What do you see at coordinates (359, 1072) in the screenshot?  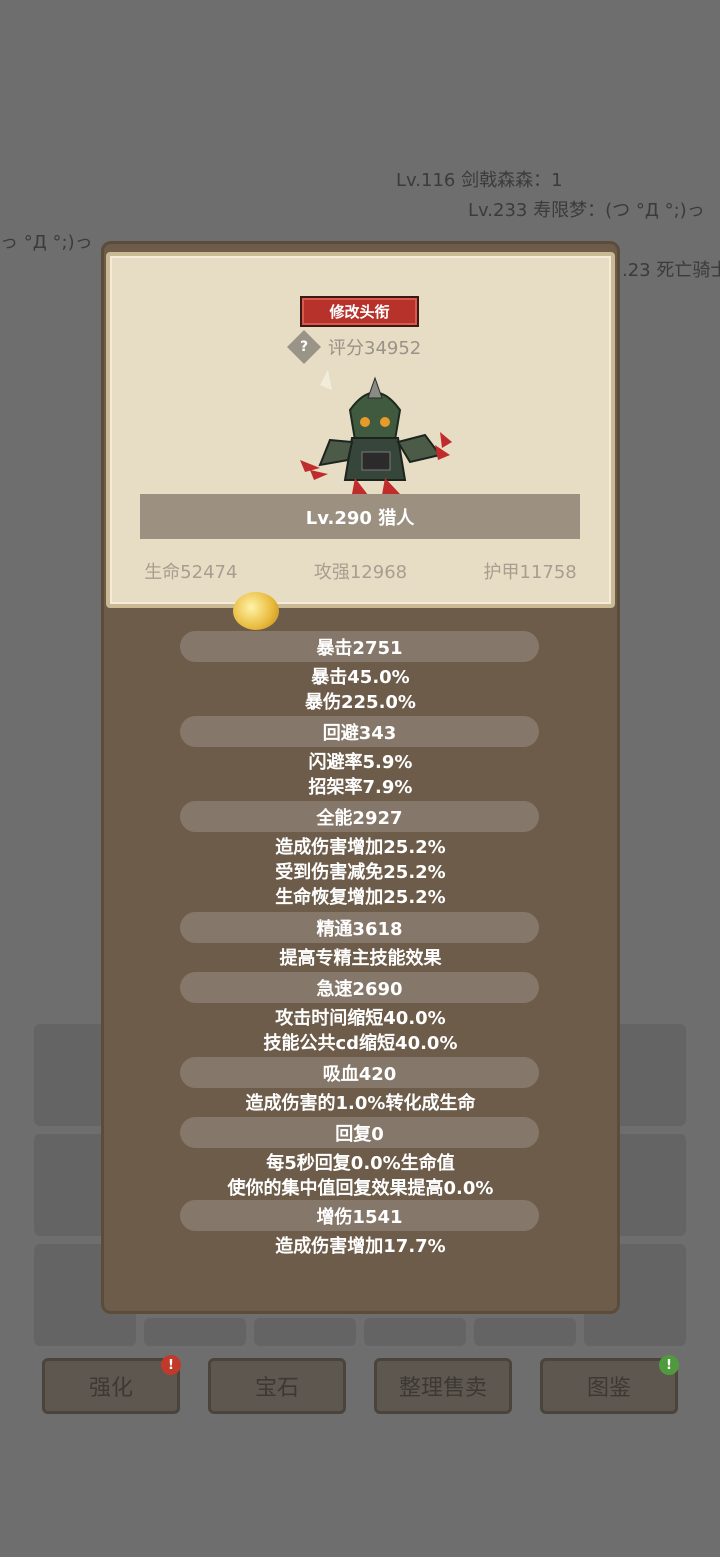 I see `stat-header-lifesteal: 吸血420` at bounding box center [359, 1072].